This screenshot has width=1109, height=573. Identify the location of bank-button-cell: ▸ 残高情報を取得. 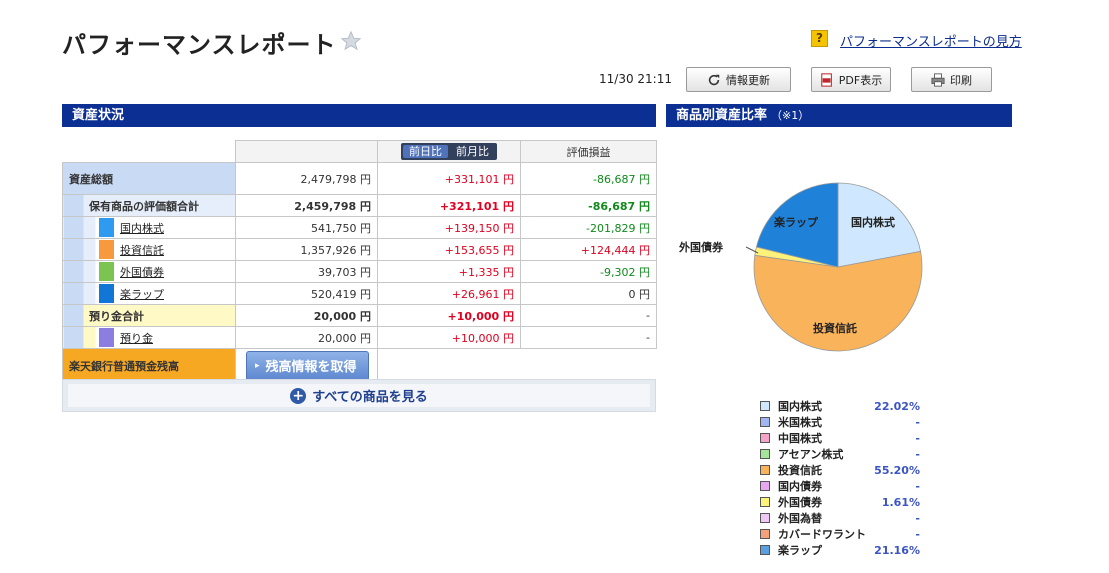
(306, 365).